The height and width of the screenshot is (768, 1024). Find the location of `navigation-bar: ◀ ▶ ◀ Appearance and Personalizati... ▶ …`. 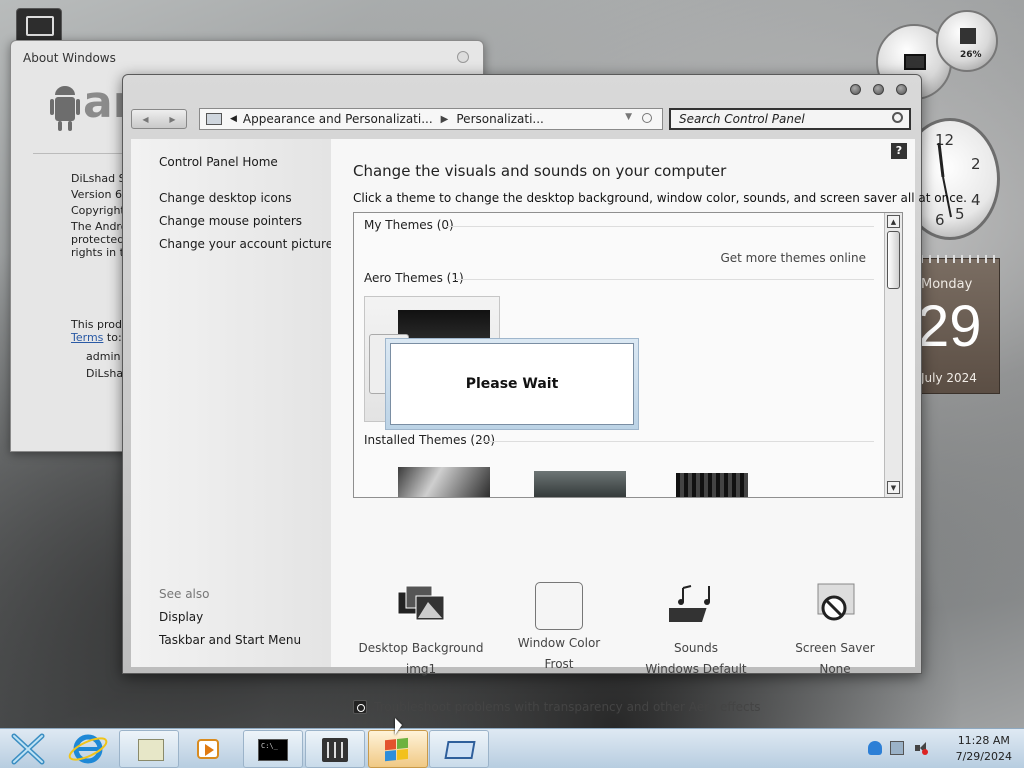

navigation-bar: ◀ ▶ ◀ Appearance and Personalizati... ▶ … is located at coordinates (522, 119).